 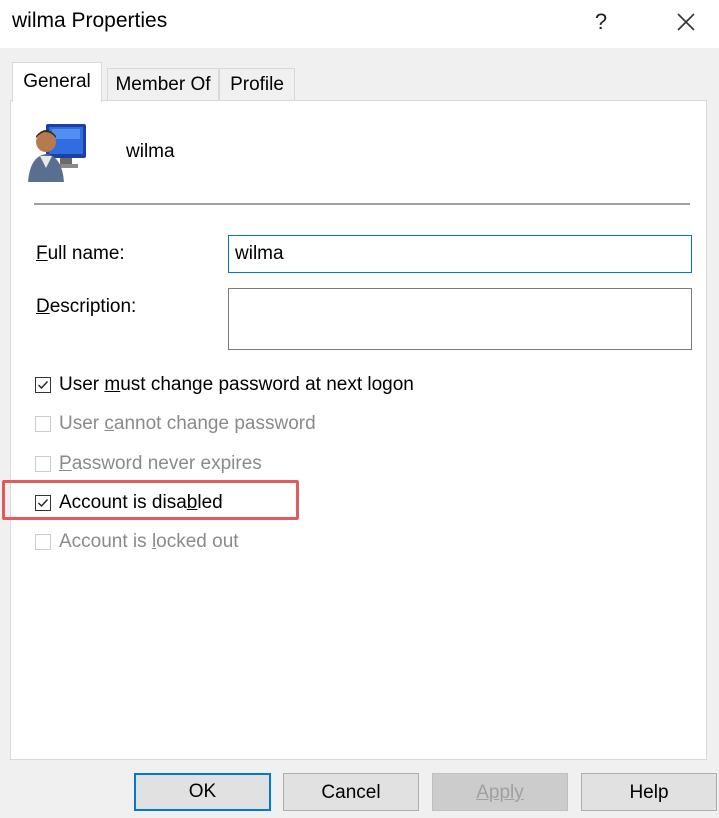 I want to click on highlight-box, so click(x=150, y=500).